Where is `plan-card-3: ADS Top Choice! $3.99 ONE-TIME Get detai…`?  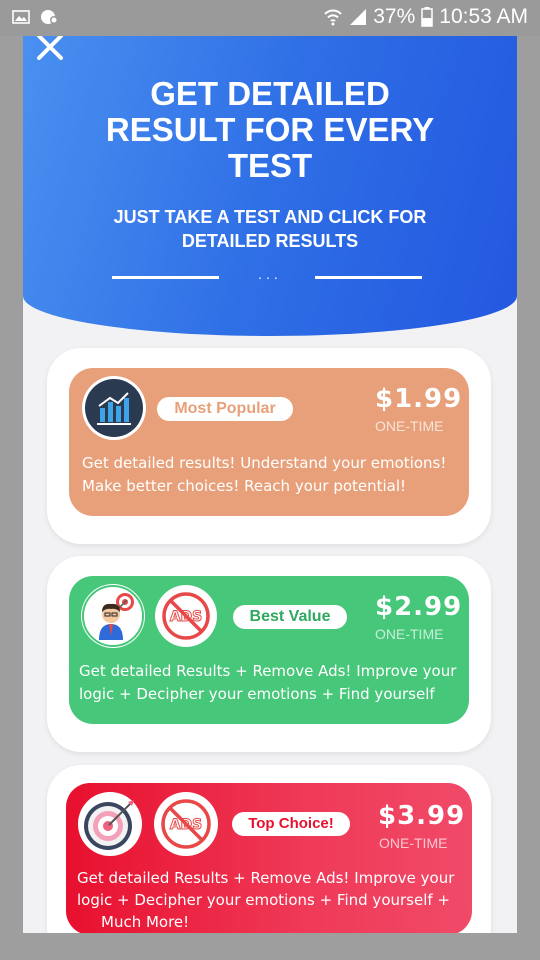 plan-card-3: ADS Top Choice! $3.99 ONE-TIME Get detai… is located at coordinates (269, 849).